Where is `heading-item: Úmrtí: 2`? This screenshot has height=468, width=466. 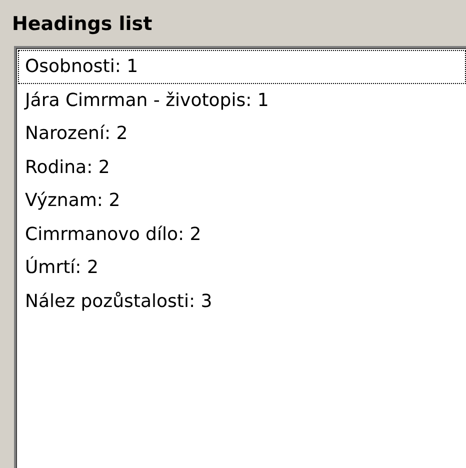
heading-item: Úmrtí: 2 is located at coordinates (242, 267).